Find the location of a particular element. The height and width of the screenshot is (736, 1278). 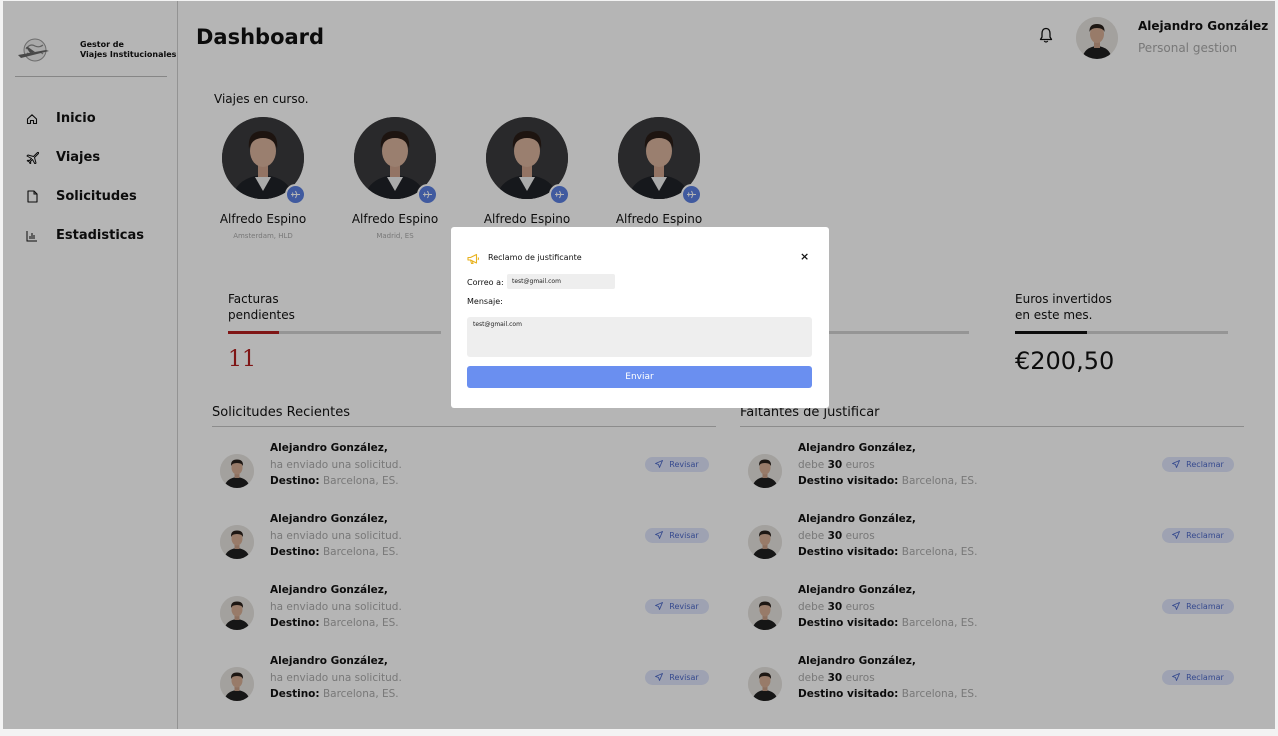

send-button: Enviar is located at coordinates (639, 377).